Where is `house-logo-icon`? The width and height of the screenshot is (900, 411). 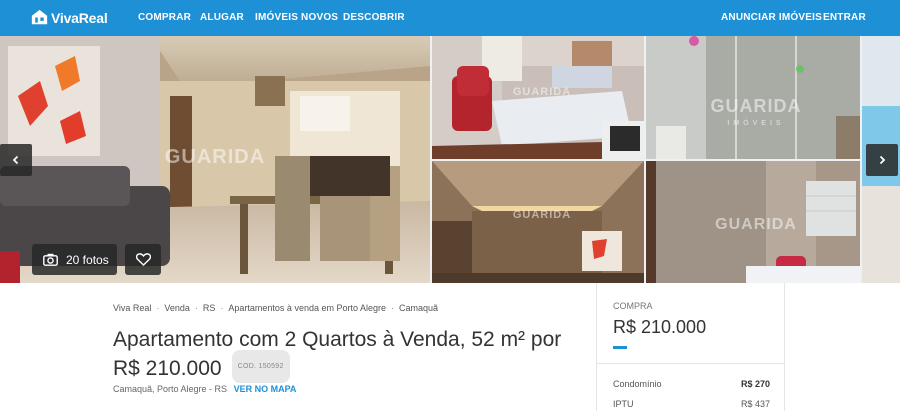
house-logo-icon is located at coordinates (39, 17).